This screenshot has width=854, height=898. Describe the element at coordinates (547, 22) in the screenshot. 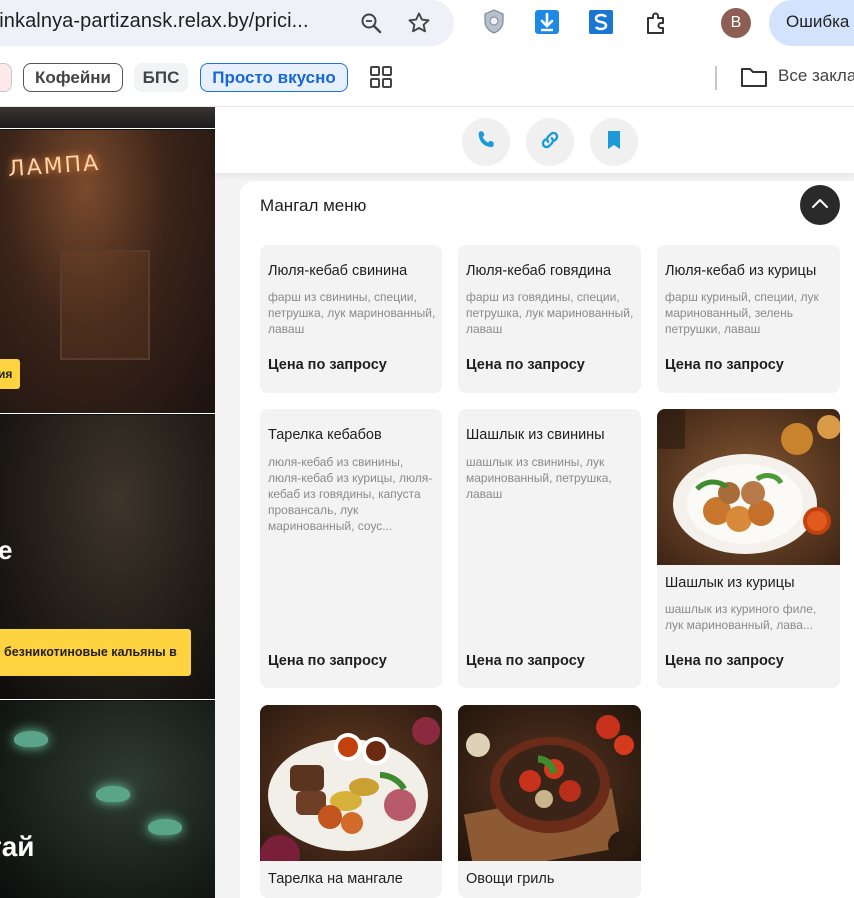

I see `download-extension-icon` at that location.